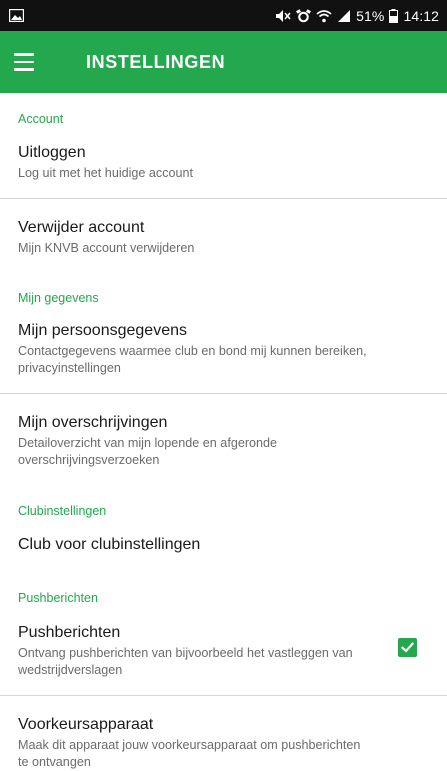 The image size is (447, 771). What do you see at coordinates (41, 119) in the screenshot?
I see `section-header-account: Account` at bounding box center [41, 119].